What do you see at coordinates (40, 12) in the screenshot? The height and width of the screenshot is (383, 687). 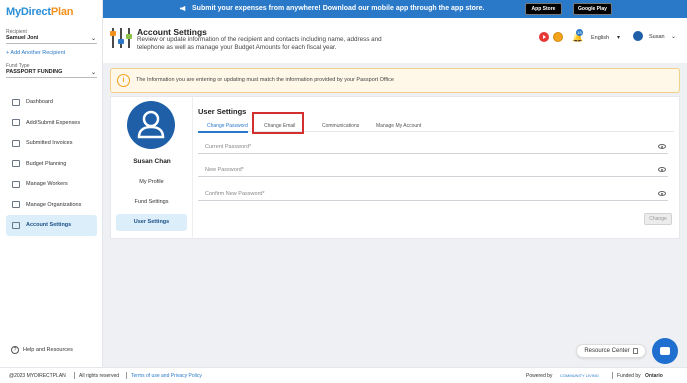 I see `app-logo: MyDirectPlan` at bounding box center [40, 12].